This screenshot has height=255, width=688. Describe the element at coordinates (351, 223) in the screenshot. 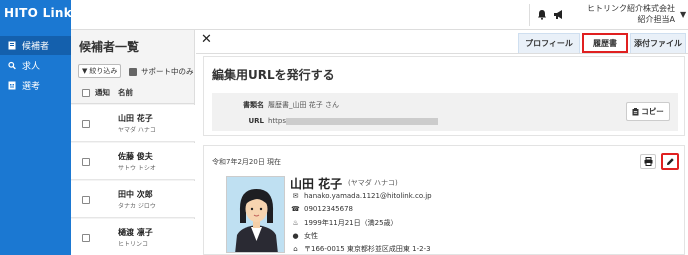

I see `resume-birth: 1999年11月21日（満25歳）` at that location.